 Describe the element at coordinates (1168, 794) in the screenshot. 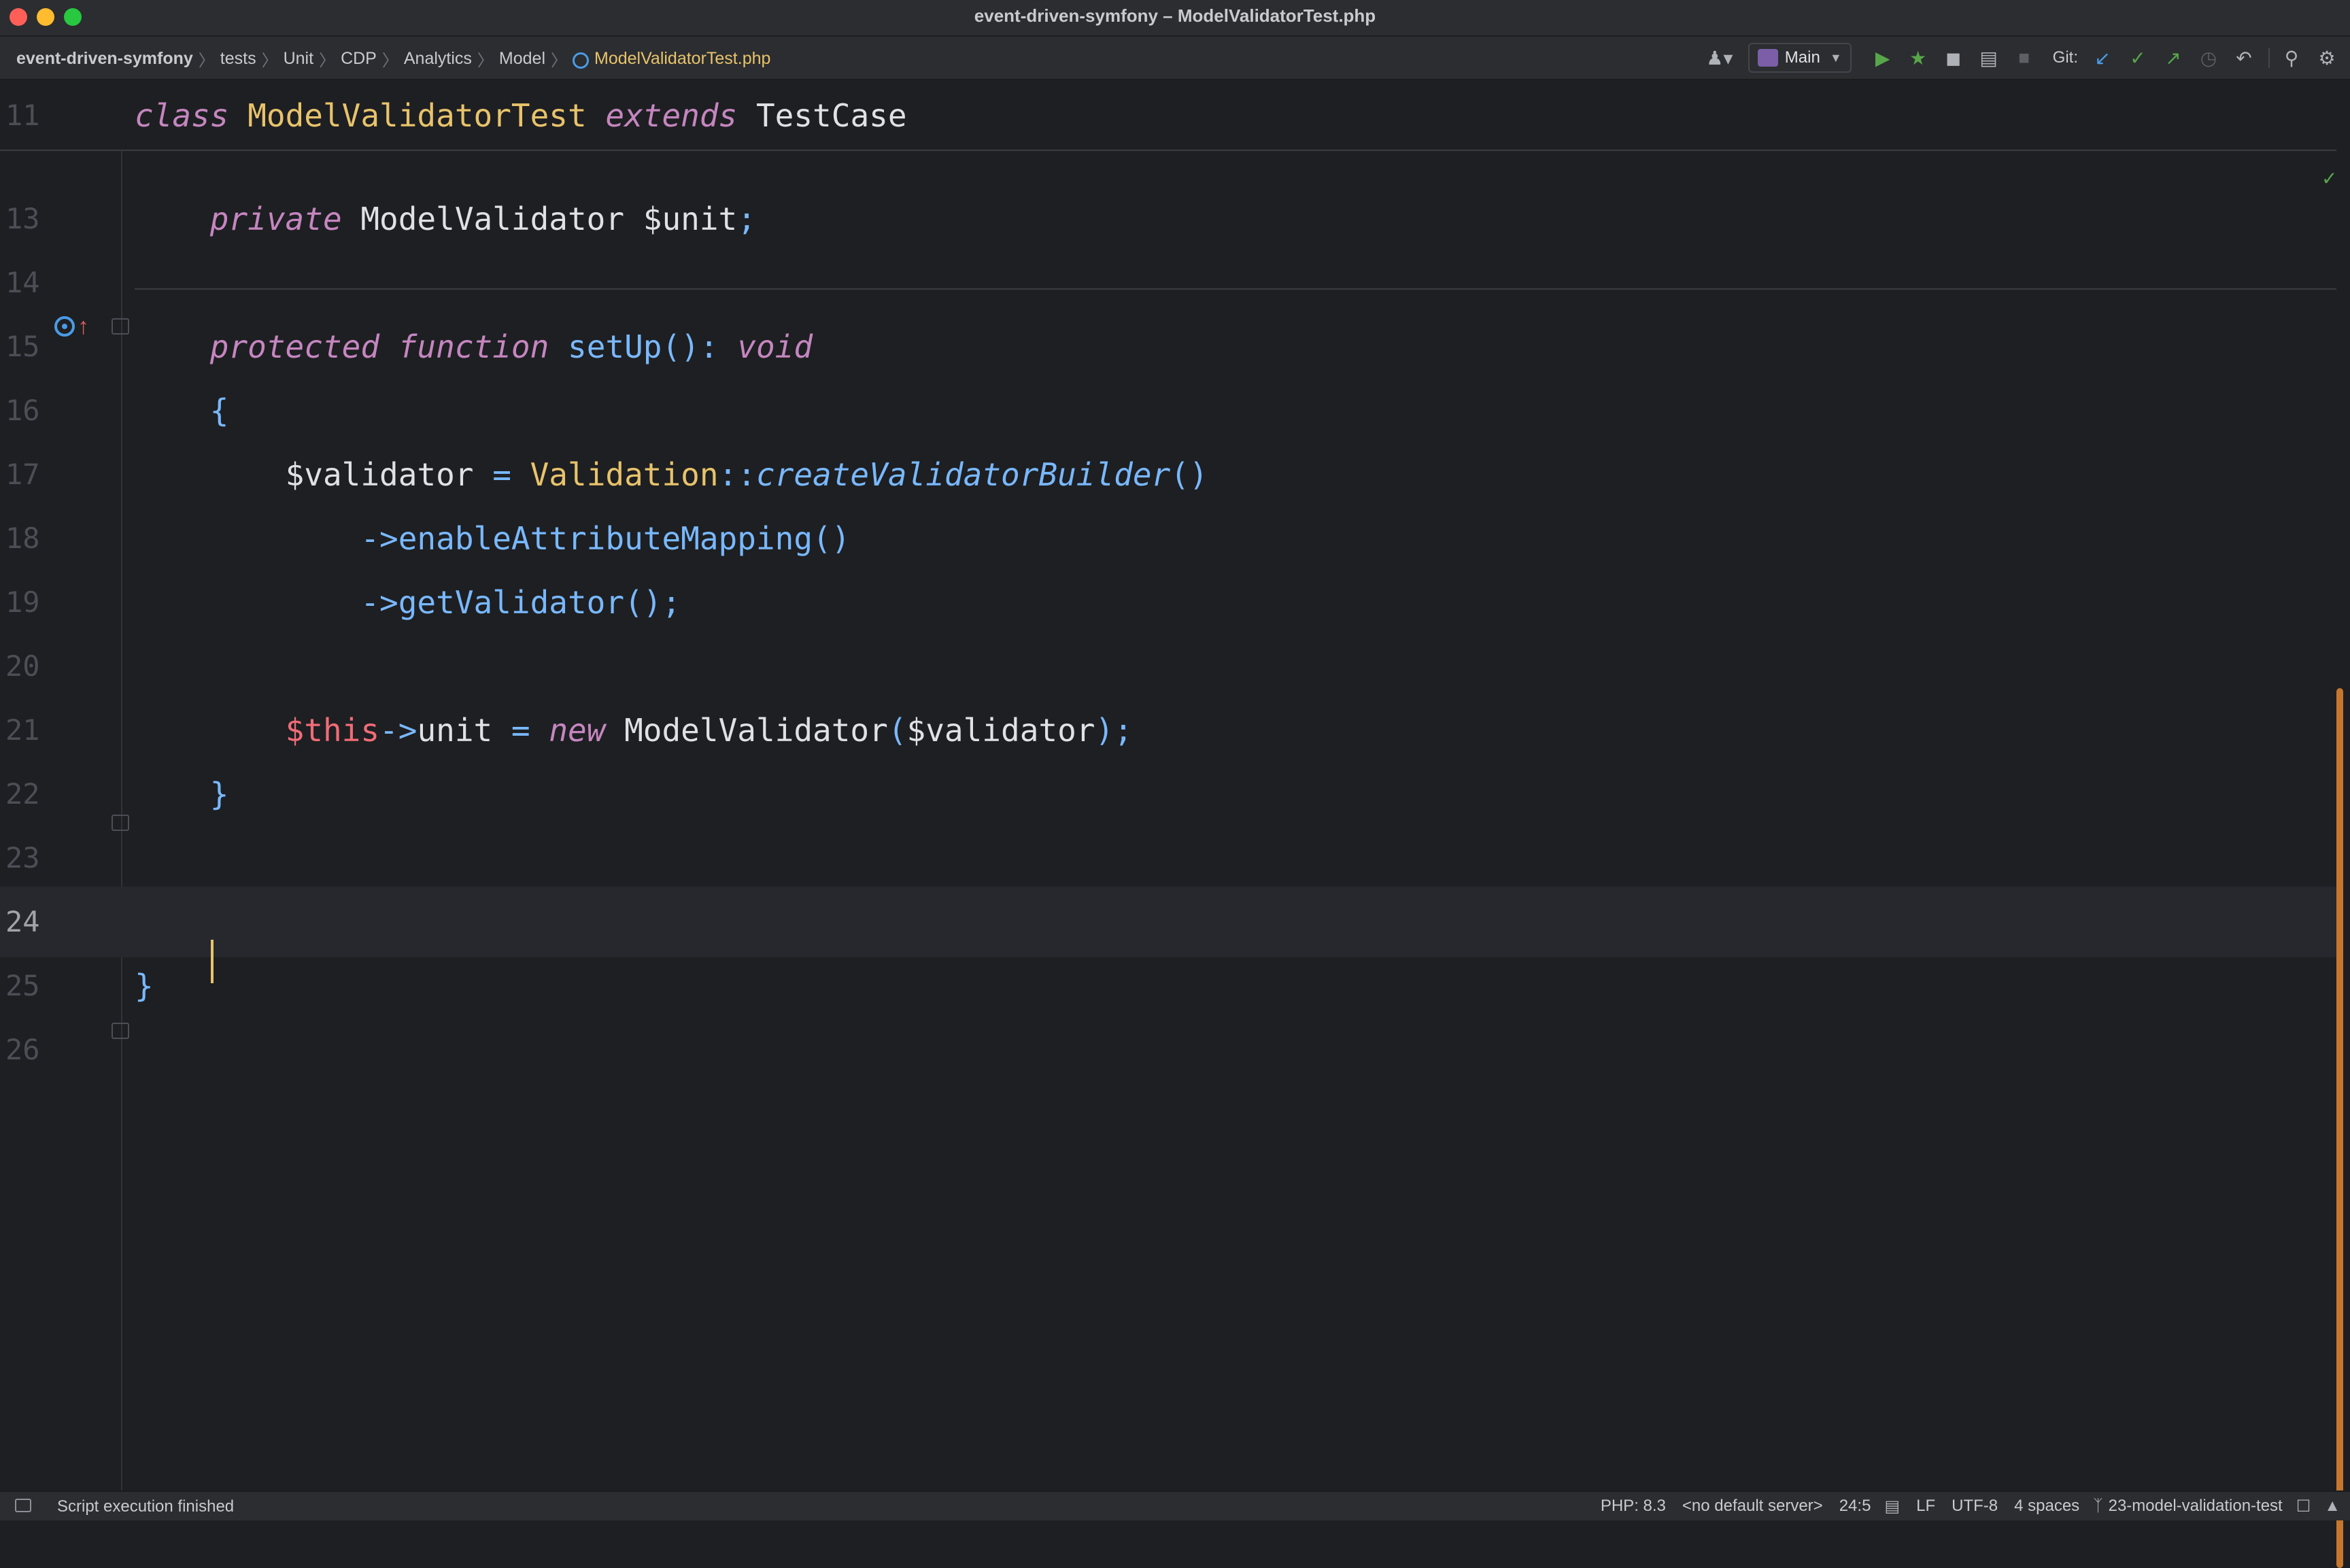

I see `code-line: 22 }` at that location.